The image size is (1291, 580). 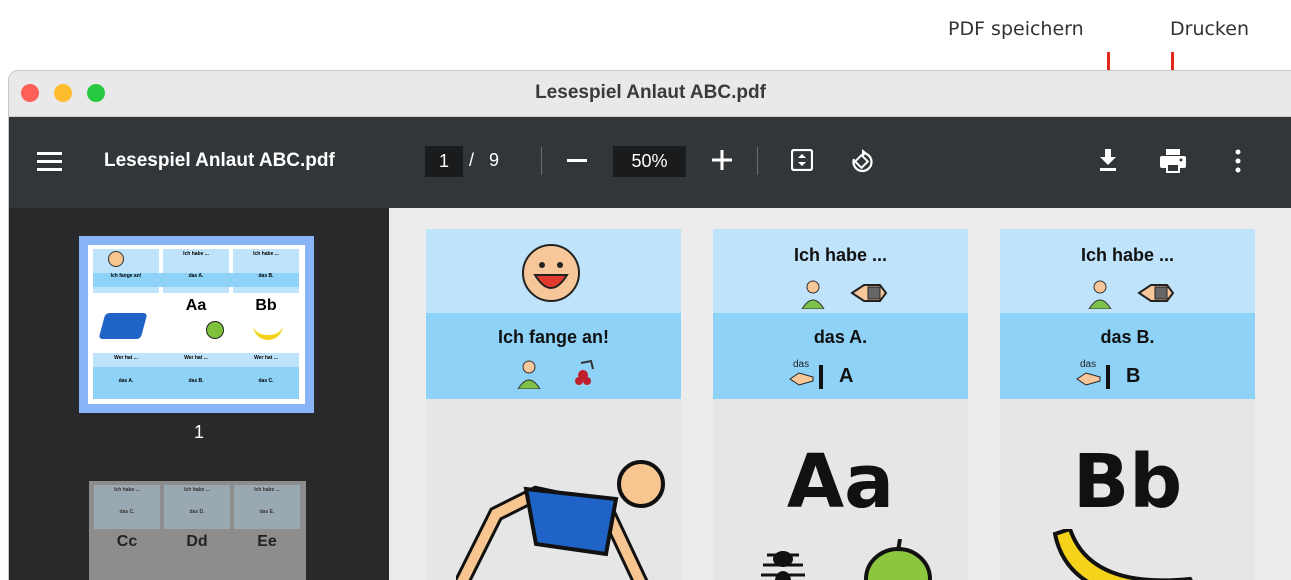 What do you see at coordinates (802, 160) in the screenshot?
I see `fit-page-icon` at bounding box center [802, 160].